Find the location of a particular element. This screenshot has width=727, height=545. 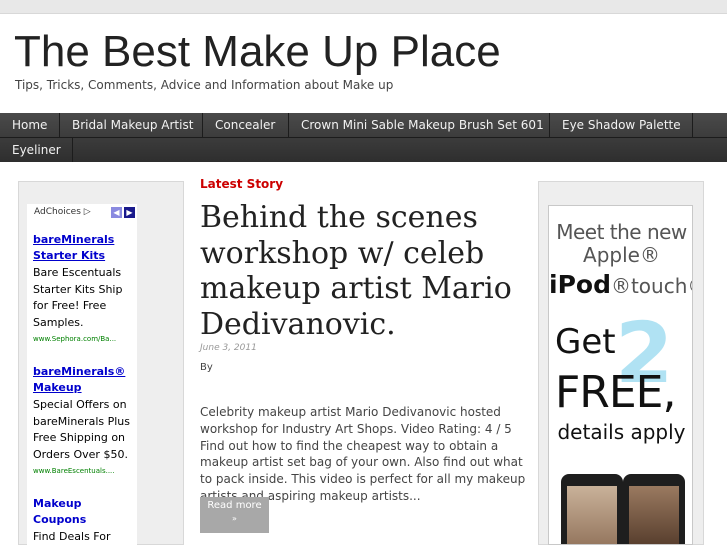

read-more-button: Read more » is located at coordinates (234, 515).